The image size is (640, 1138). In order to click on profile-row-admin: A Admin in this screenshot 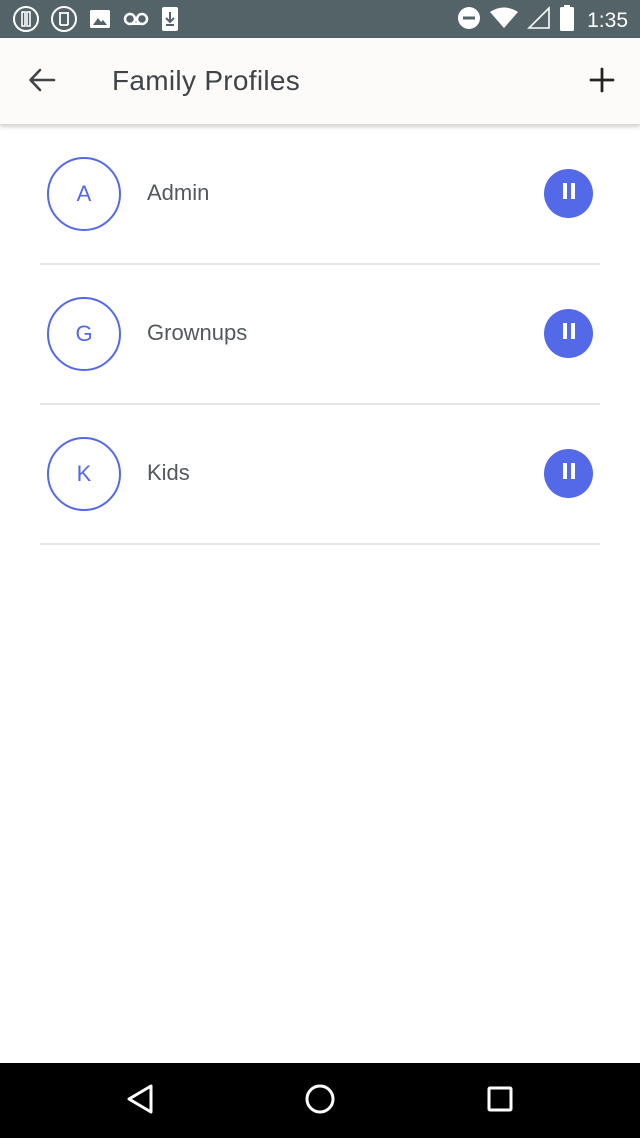, I will do `click(320, 195)`.